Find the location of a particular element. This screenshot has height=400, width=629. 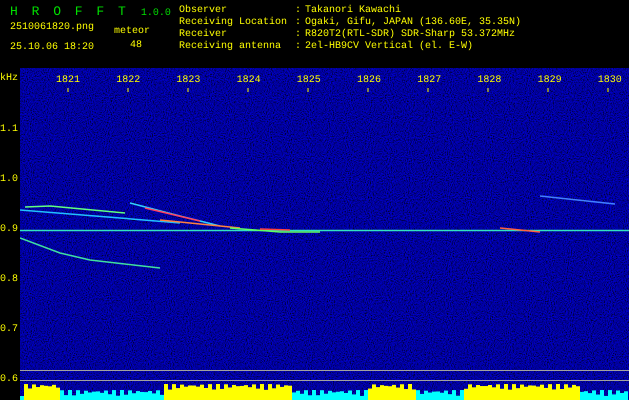

meteor-label: meteor is located at coordinates (132, 32).